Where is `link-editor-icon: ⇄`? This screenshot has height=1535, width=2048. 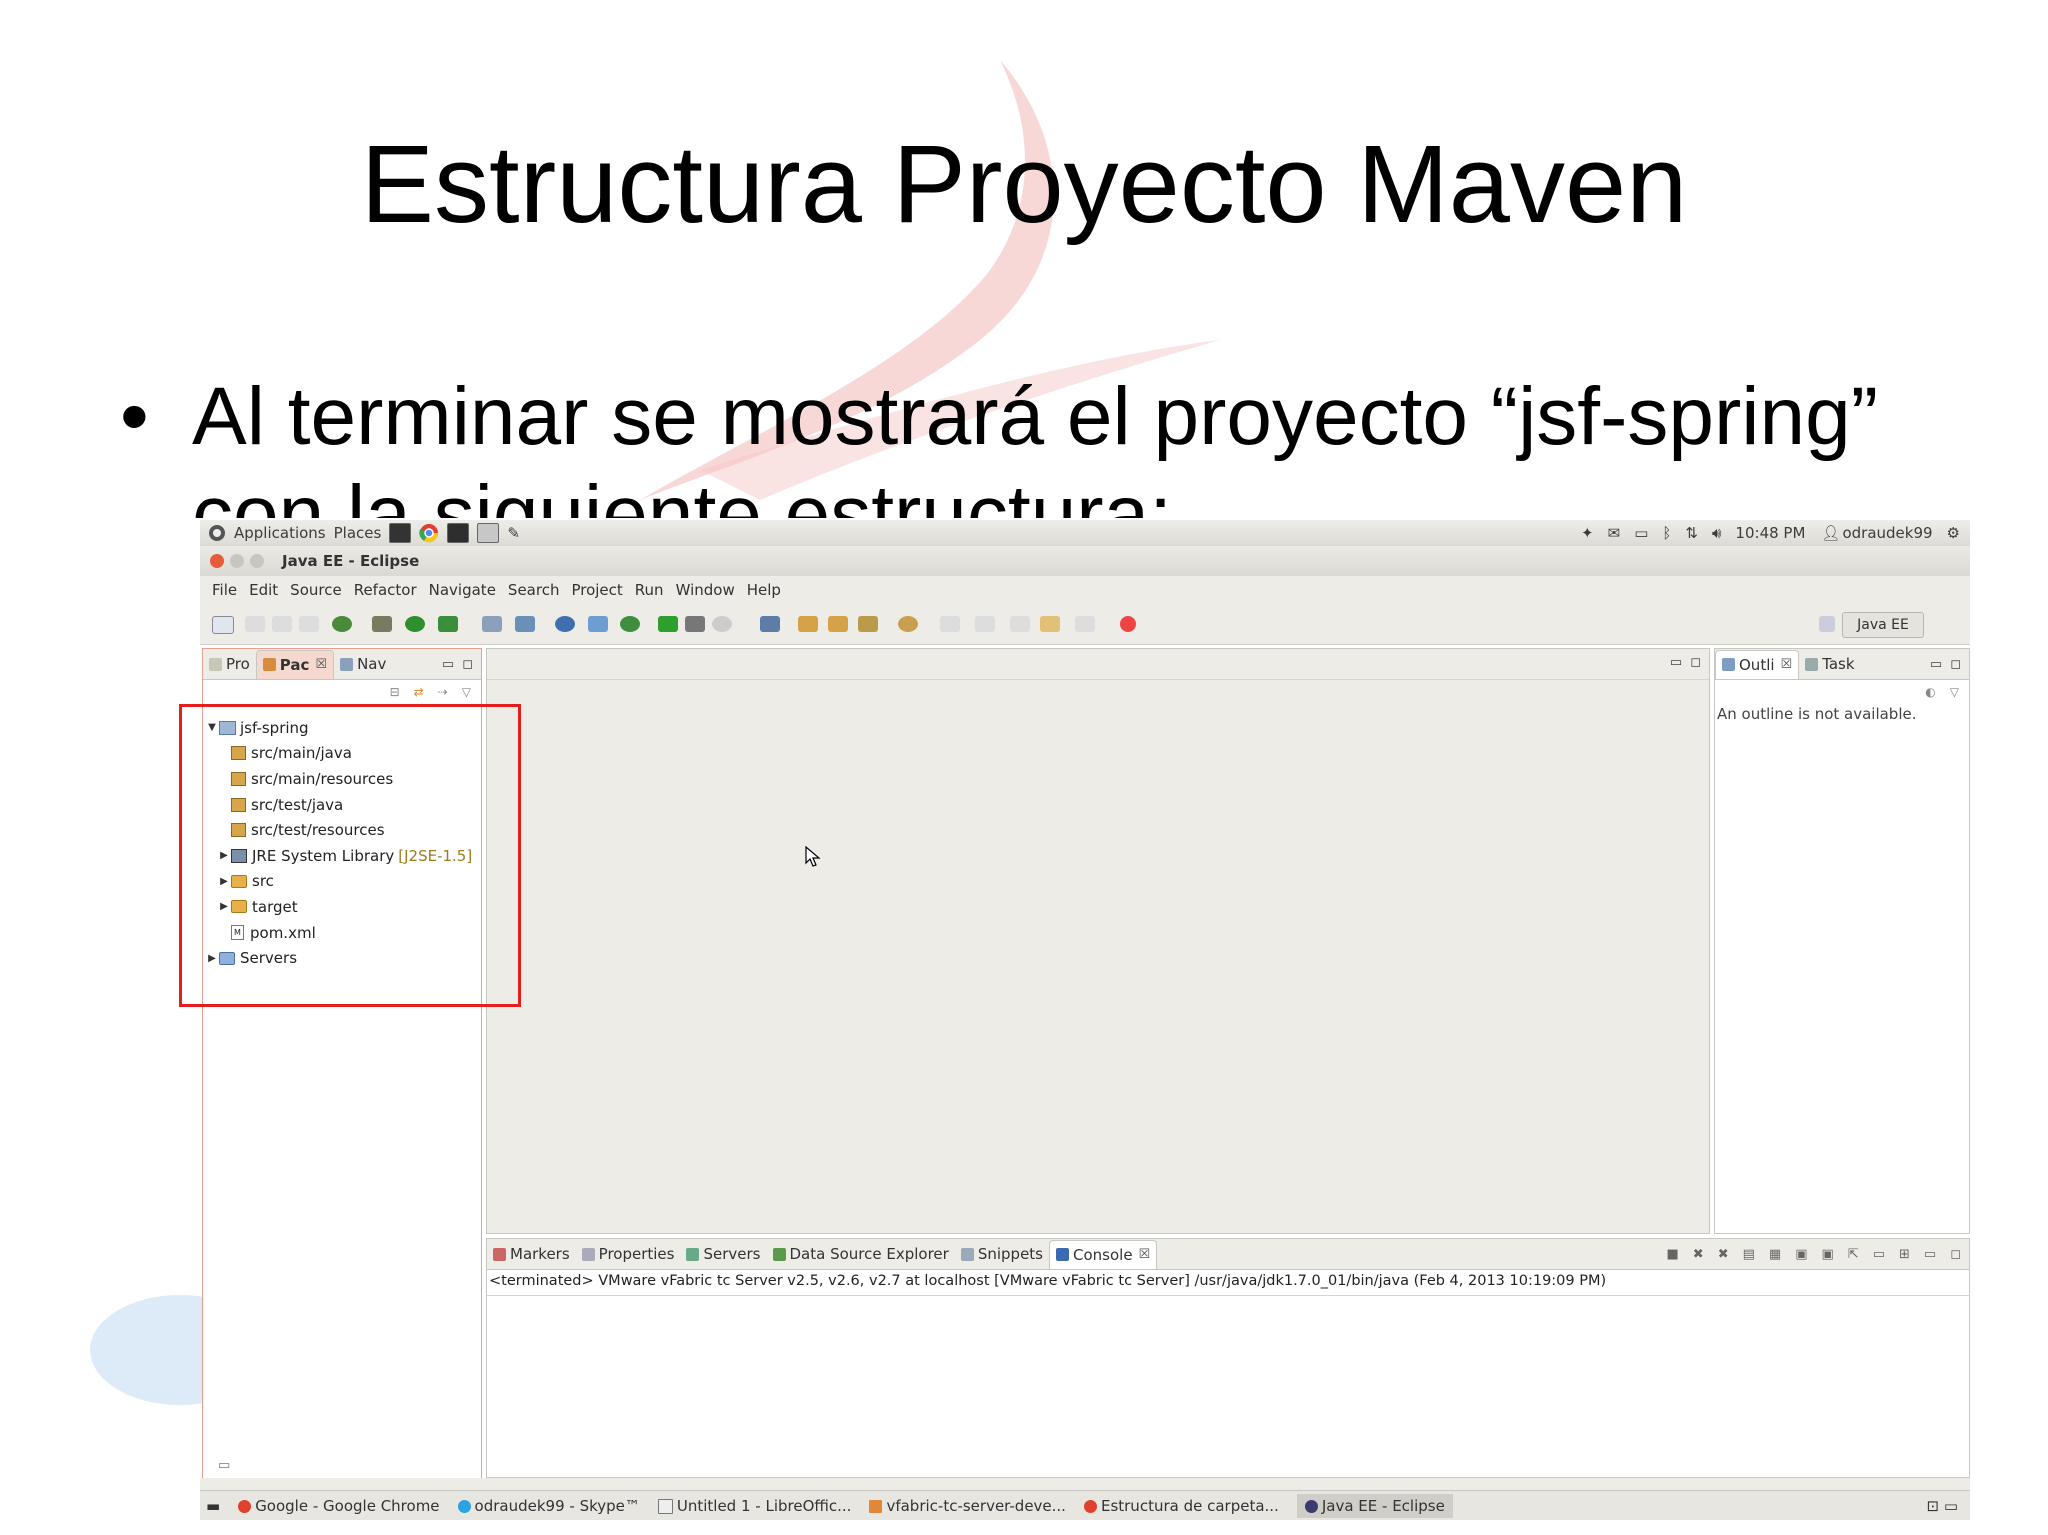 link-editor-icon: ⇄ is located at coordinates (419, 692).